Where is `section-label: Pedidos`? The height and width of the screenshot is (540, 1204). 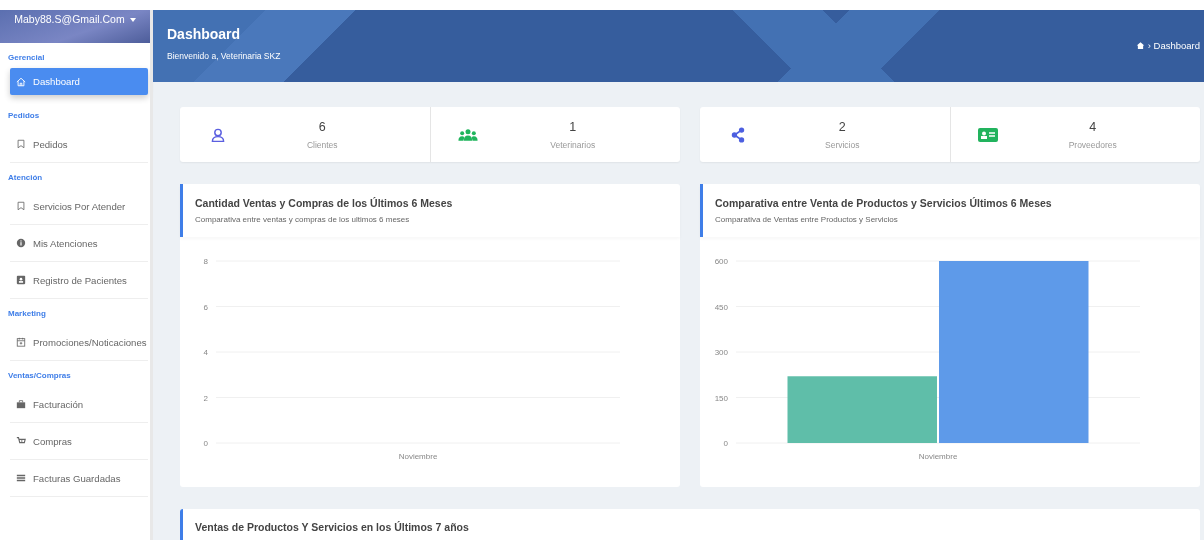 section-label: Pedidos is located at coordinates (24, 116).